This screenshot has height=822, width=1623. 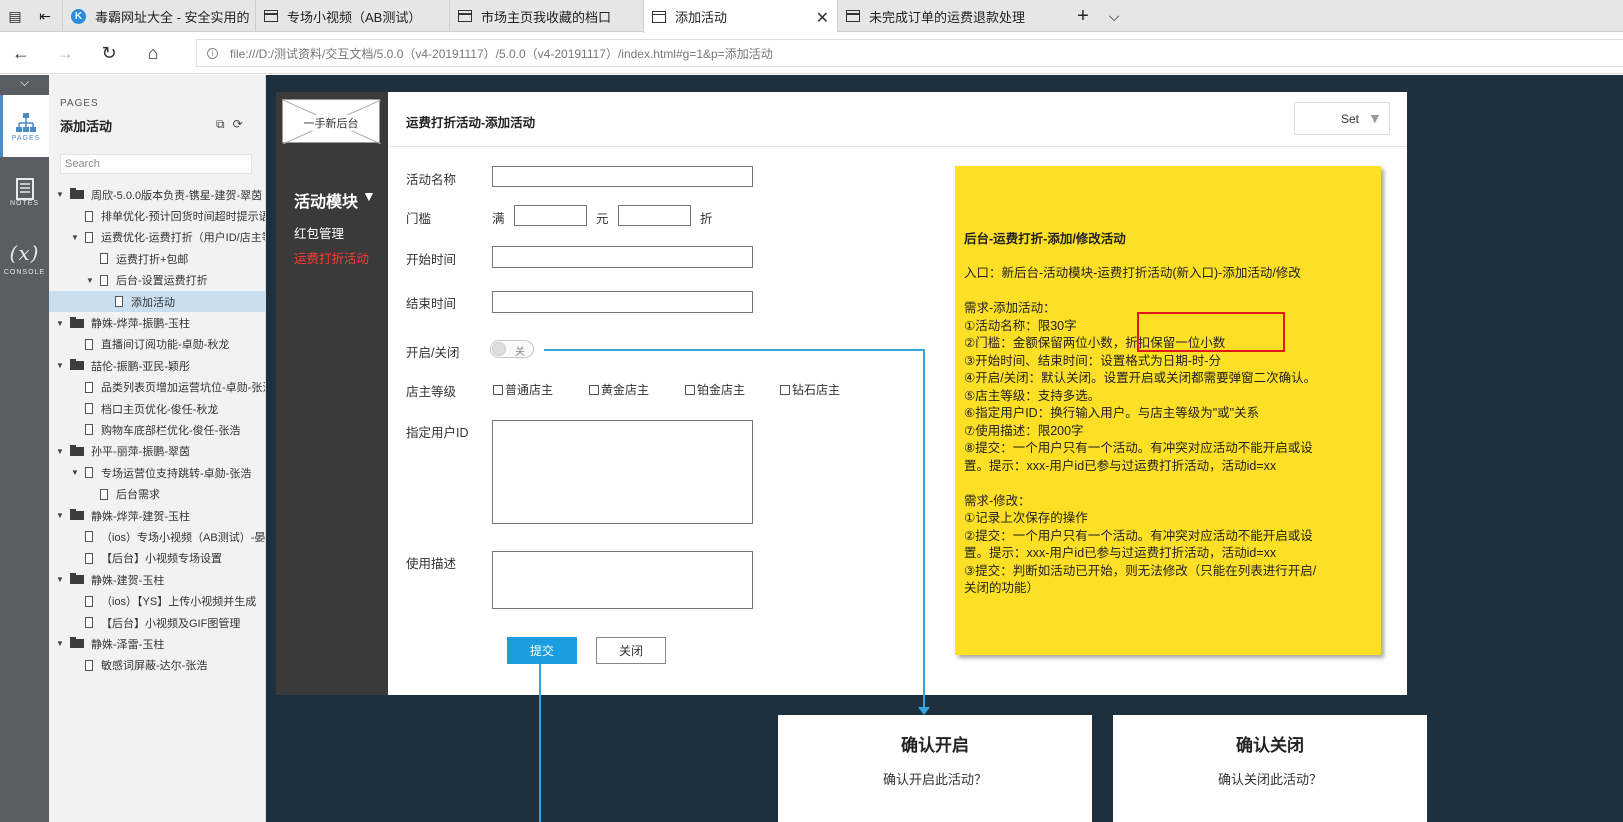 What do you see at coordinates (157, 600) in the screenshot?
I see `tree-page: （ios）【YS】上传小视频并生成` at bounding box center [157, 600].